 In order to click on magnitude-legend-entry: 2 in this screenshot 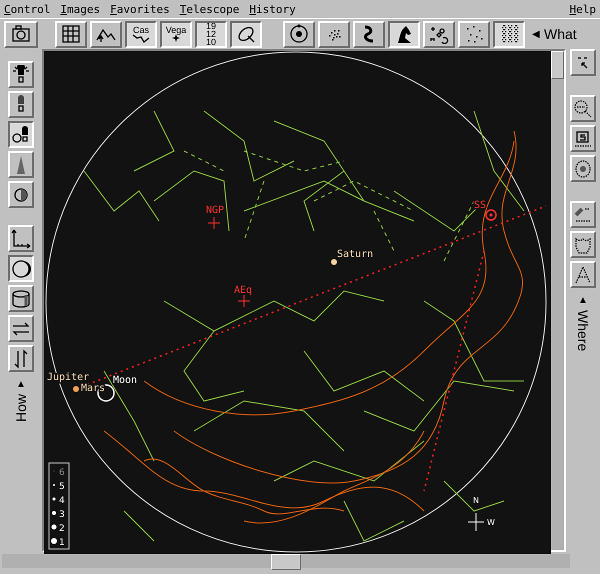, I will do `click(58, 529)`.